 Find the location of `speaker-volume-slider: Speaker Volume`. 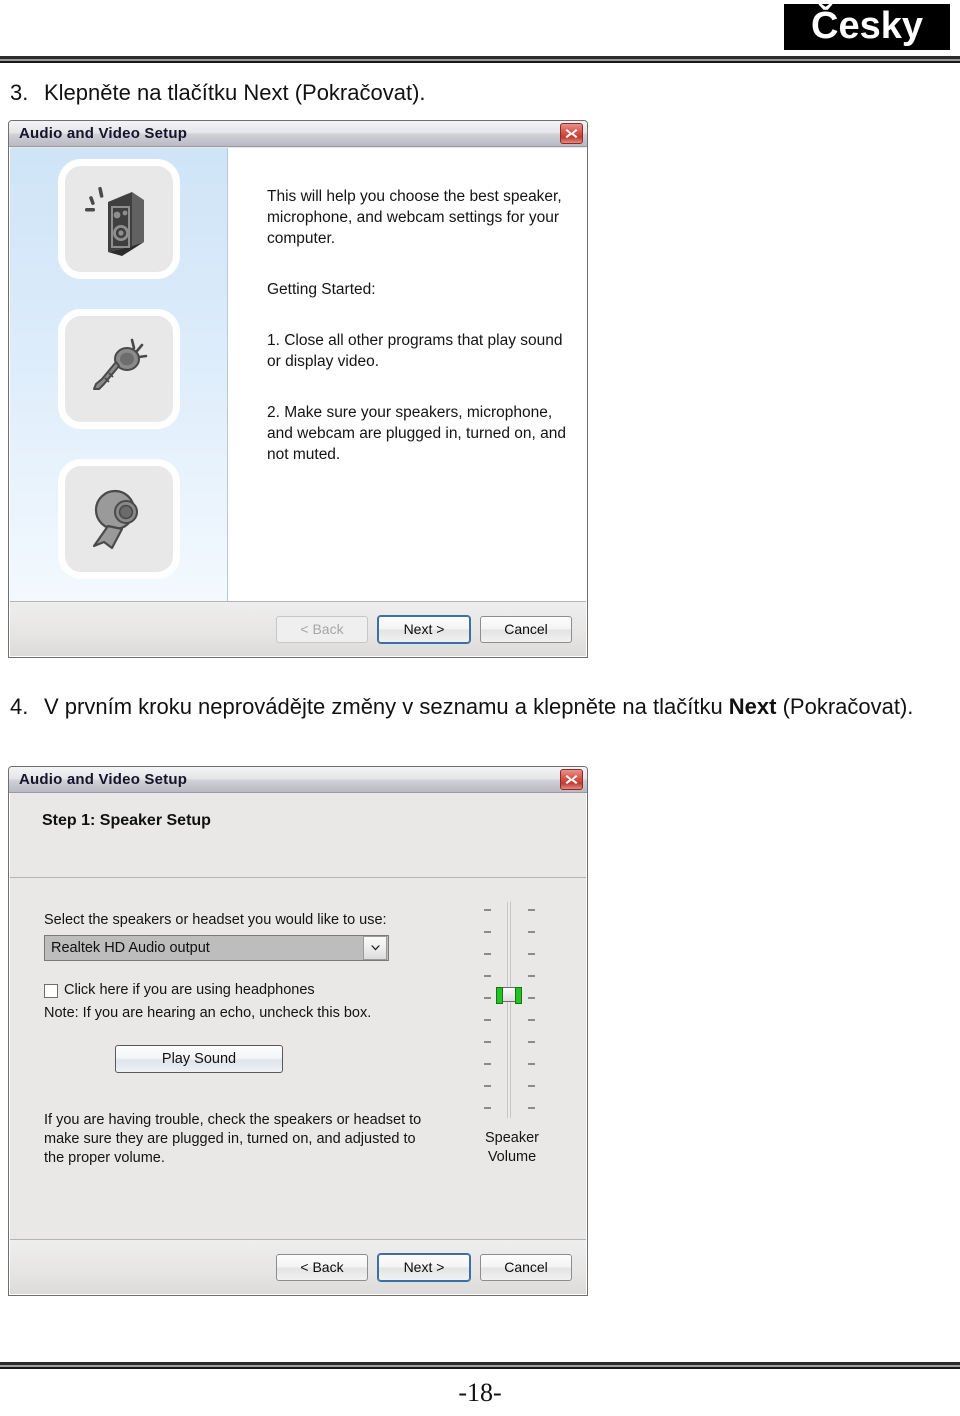

speaker-volume-slider: Speaker Volume is located at coordinates (512, 1033).